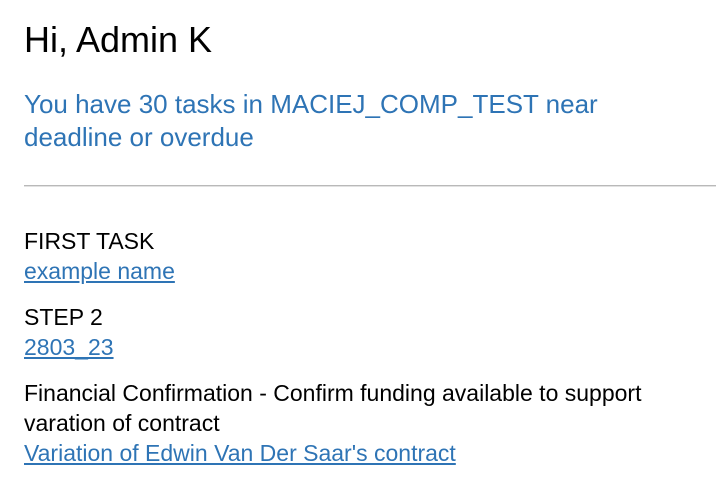  Describe the element at coordinates (367, 256) in the screenshot. I see `task-item-first: FIRST TASK example name` at that location.